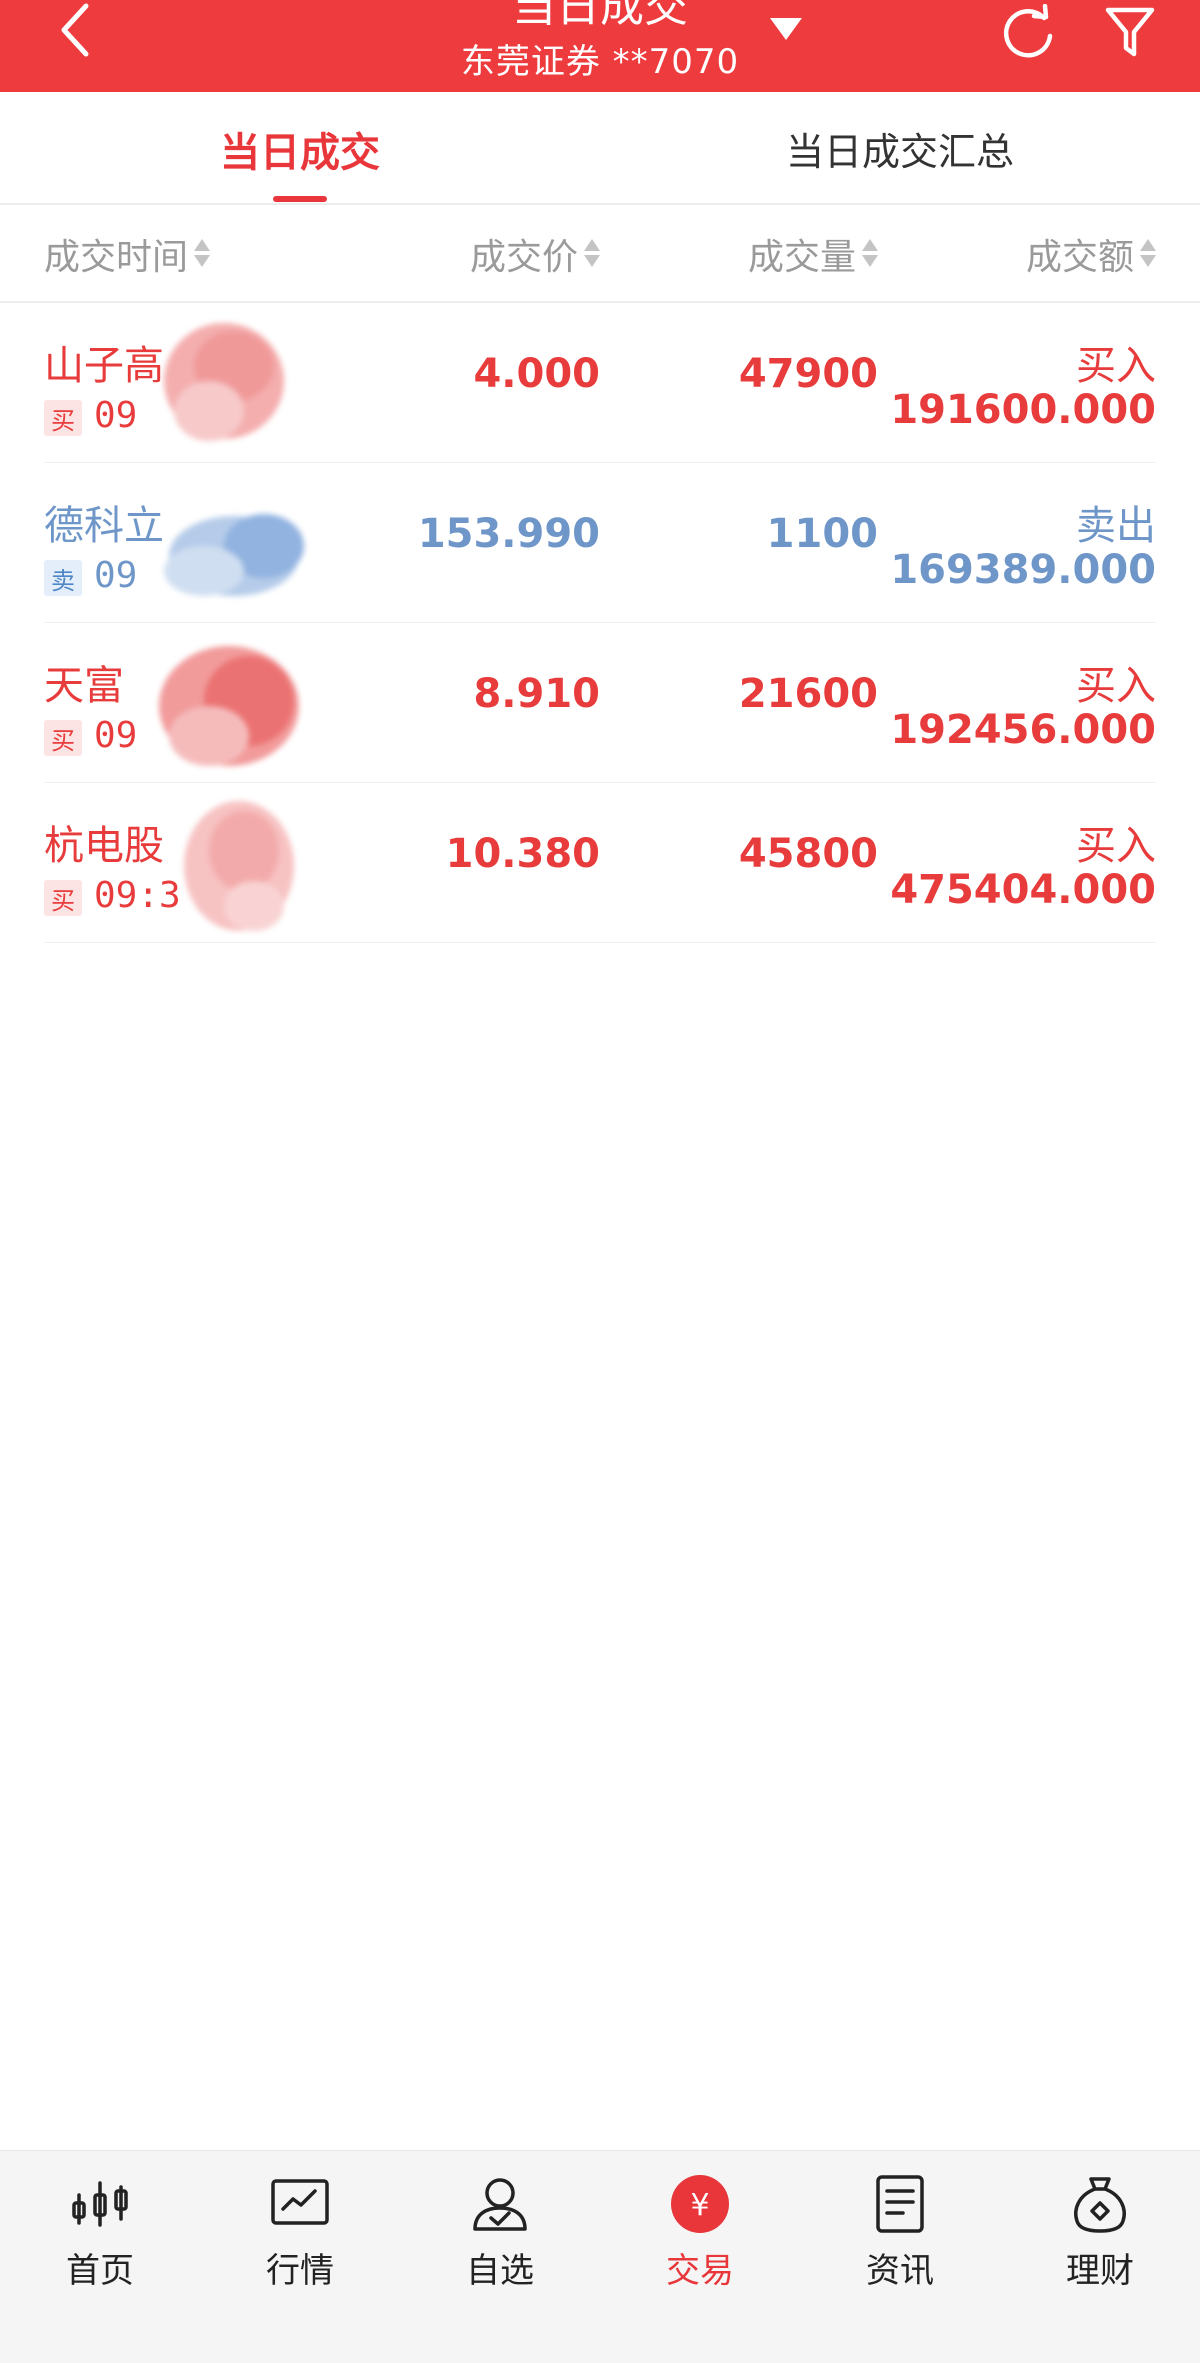 Image resolution: width=1200 pixels, height=2363 pixels. I want to click on yuan-icon: ¥, so click(700, 2204).